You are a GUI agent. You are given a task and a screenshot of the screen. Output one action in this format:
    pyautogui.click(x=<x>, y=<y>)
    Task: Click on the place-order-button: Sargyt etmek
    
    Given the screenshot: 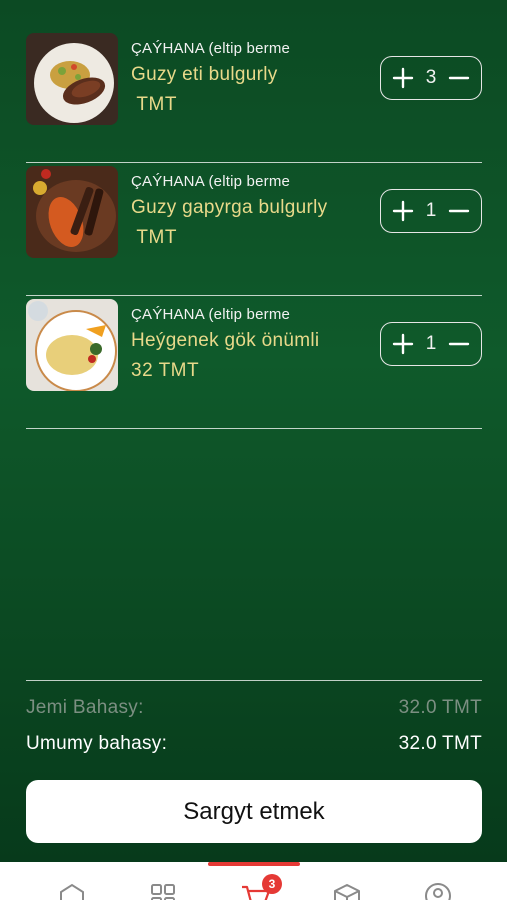 What is the action you would take?
    pyautogui.click(x=254, y=811)
    